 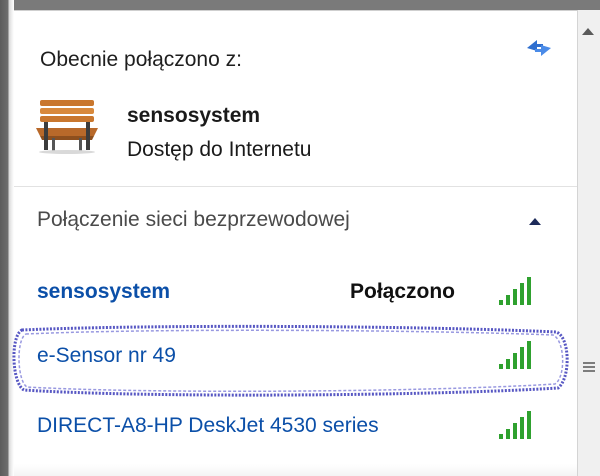 What do you see at coordinates (141, 59) in the screenshot?
I see `currently-connected-label: Obecnie połączono z:` at bounding box center [141, 59].